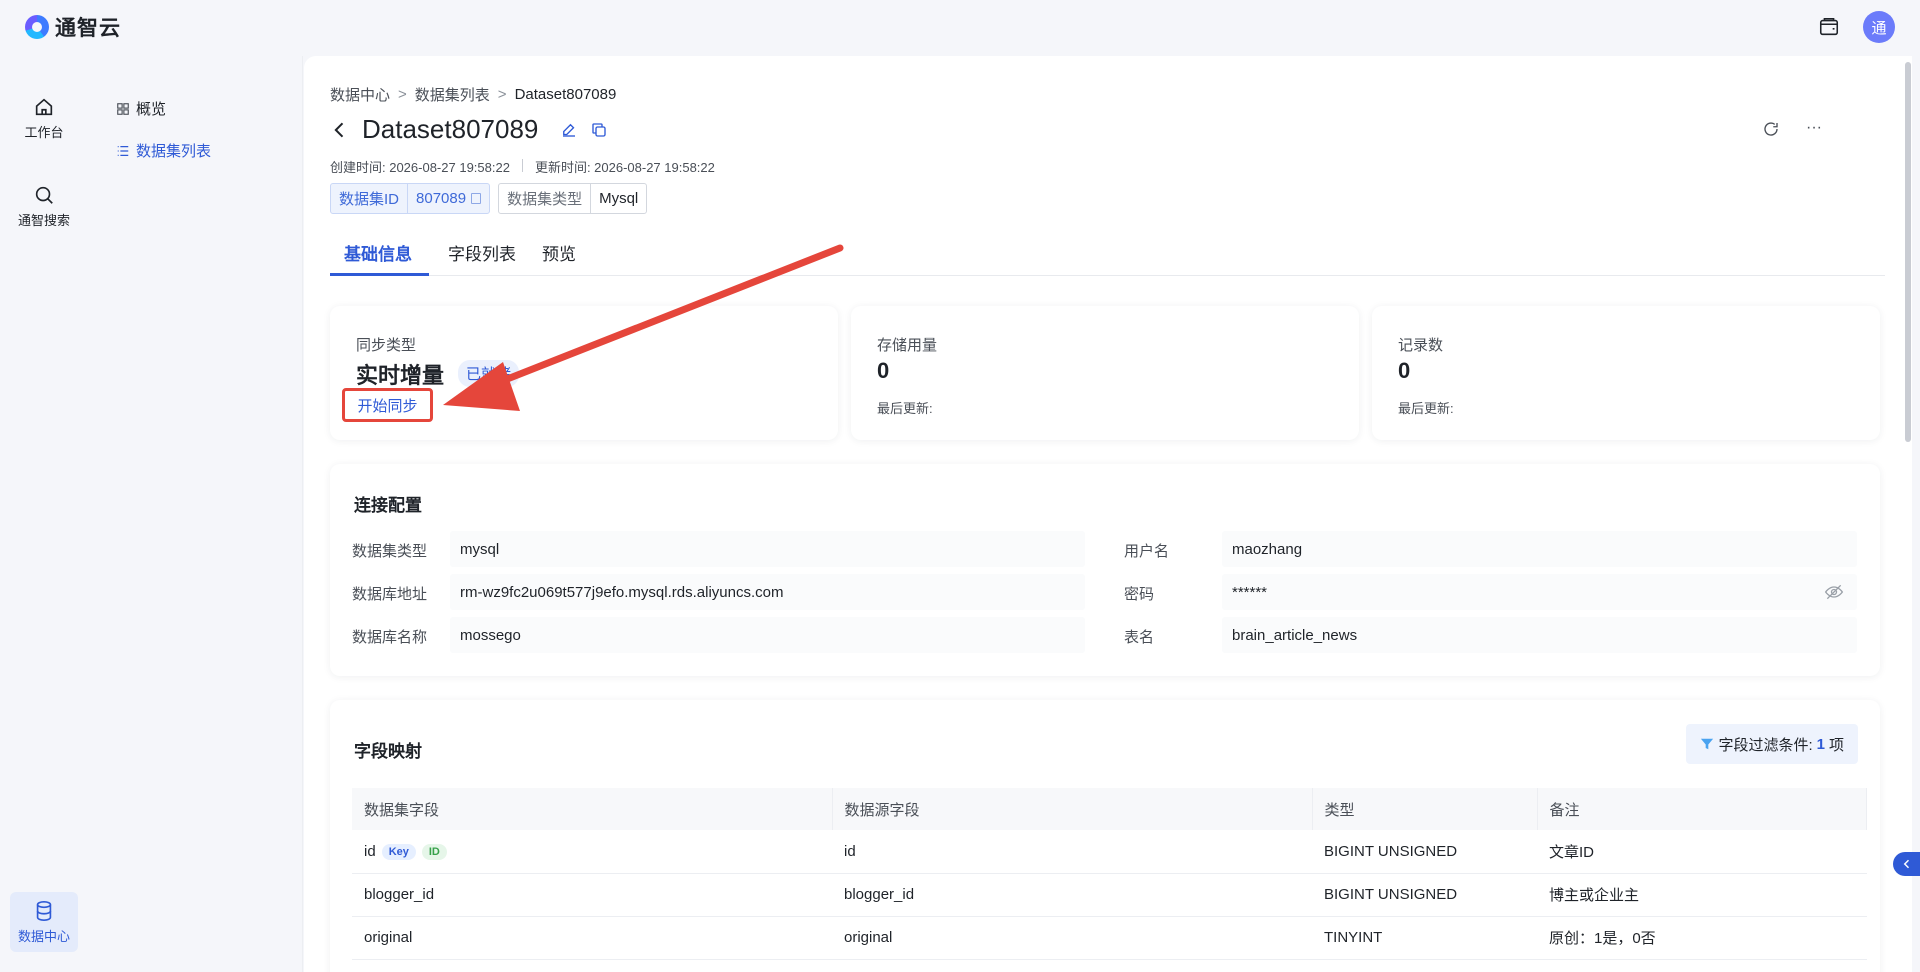  What do you see at coordinates (434, 851) in the screenshot?
I see `id-badge: ID` at bounding box center [434, 851].